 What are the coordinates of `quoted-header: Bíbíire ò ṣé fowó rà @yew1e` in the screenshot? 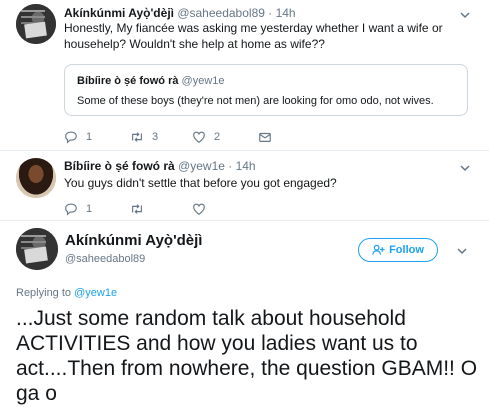 It's located at (151, 81).